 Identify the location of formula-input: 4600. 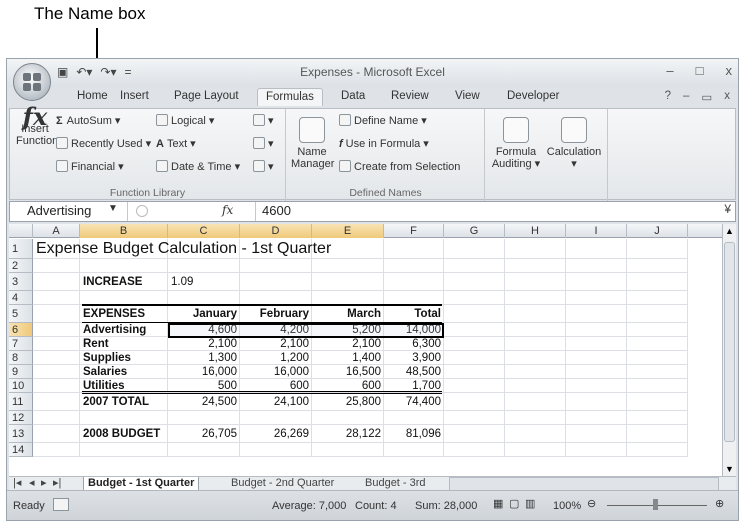
(276, 210).